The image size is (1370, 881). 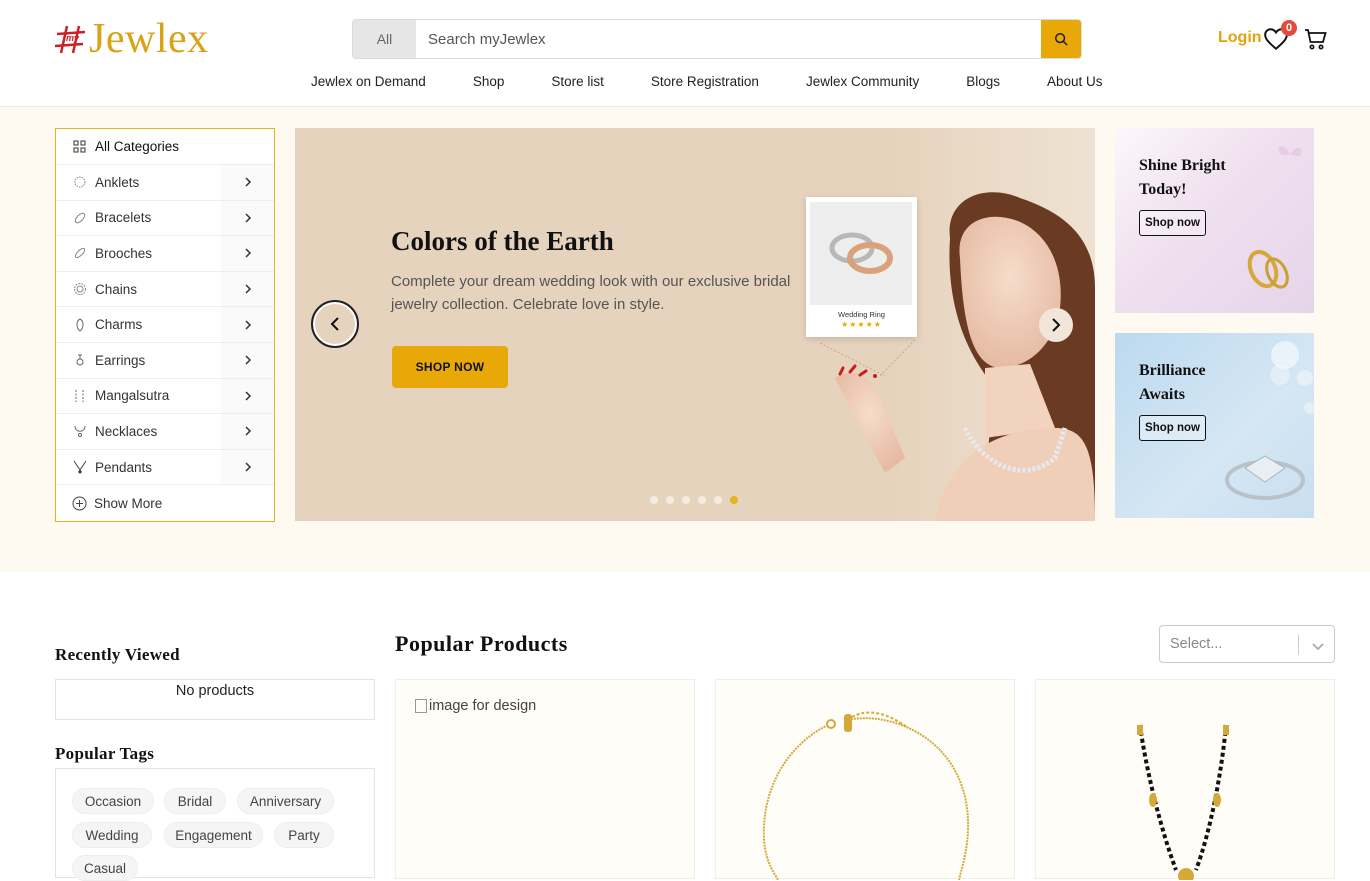 What do you see at coordinates (545, 779) in the screenshot?
I see `product-card: image for design` at bounding box center [545, 779].